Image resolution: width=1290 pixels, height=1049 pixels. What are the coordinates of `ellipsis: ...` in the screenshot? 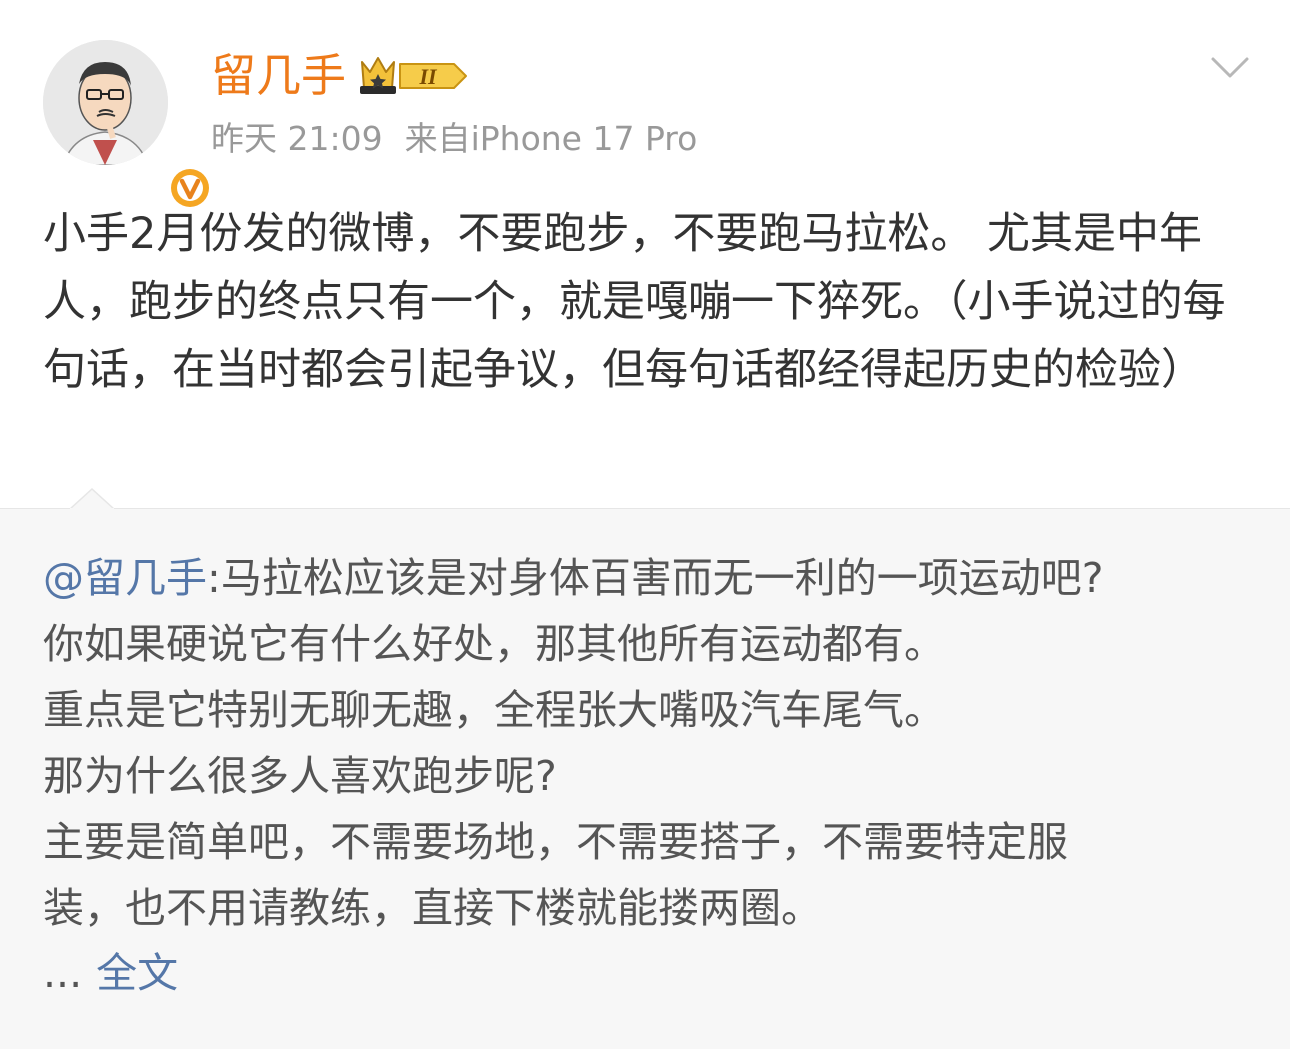 It's located at (63, 973).